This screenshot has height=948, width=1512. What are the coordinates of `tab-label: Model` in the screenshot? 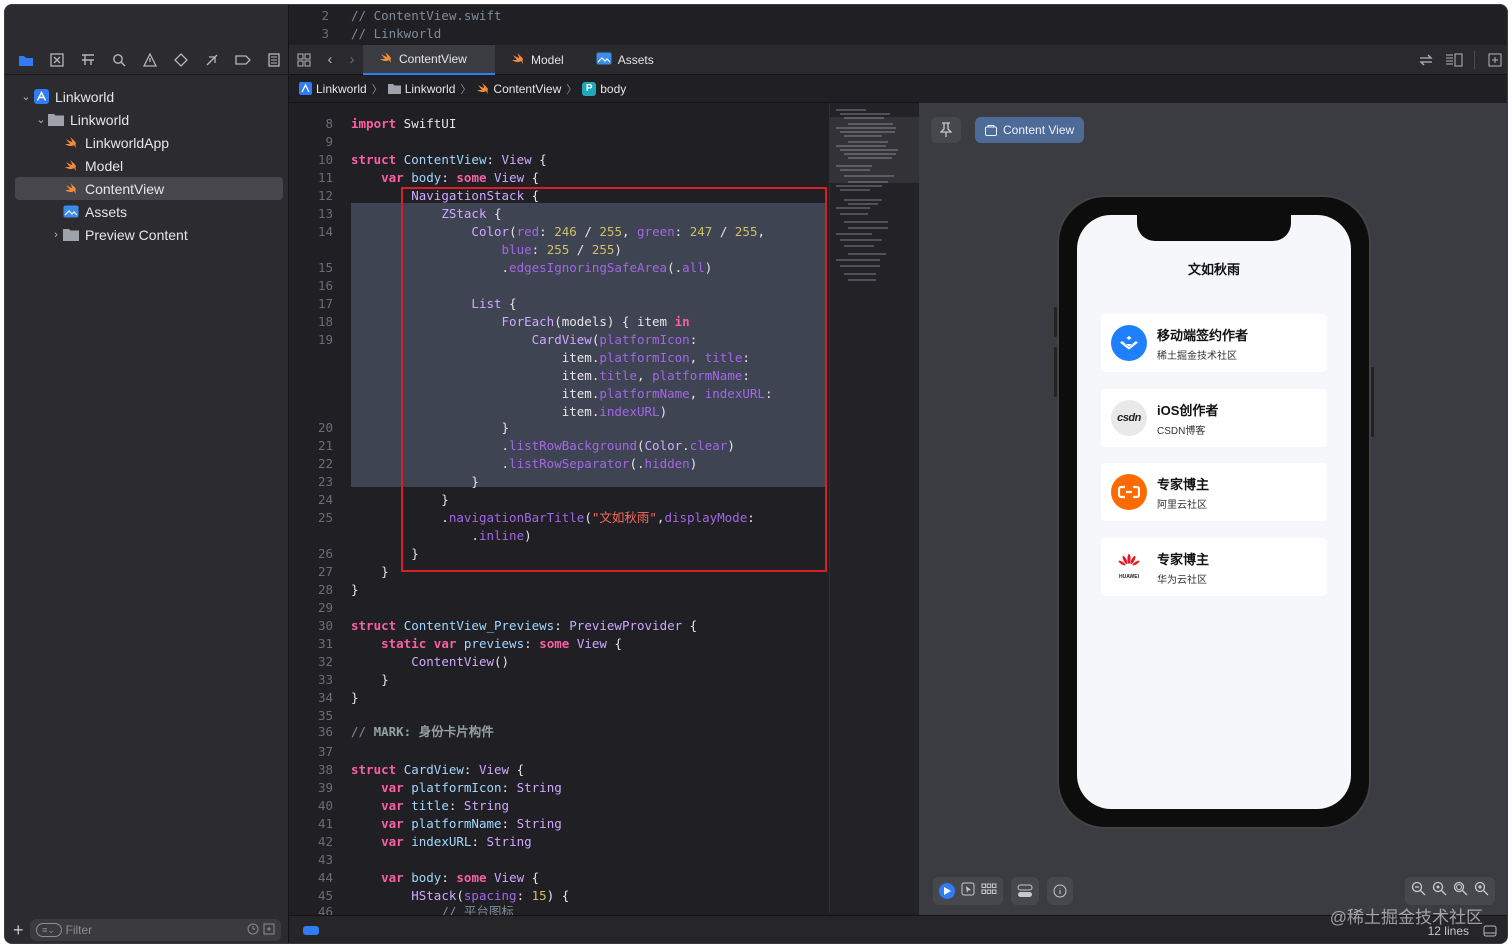 It's located at (547, 59).